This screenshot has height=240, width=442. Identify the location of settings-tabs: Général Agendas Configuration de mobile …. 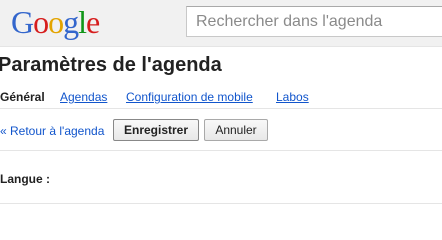
(221, 99).